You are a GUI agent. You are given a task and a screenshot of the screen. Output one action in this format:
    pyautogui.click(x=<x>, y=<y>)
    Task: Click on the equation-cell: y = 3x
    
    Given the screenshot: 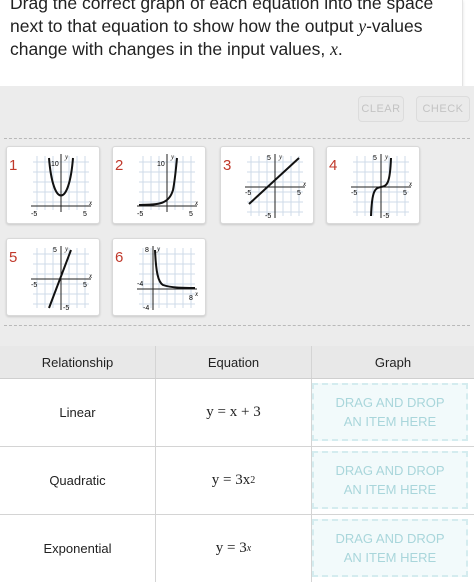 What is the action you would take?
    pyautogui.click(x=234, y=548)
    